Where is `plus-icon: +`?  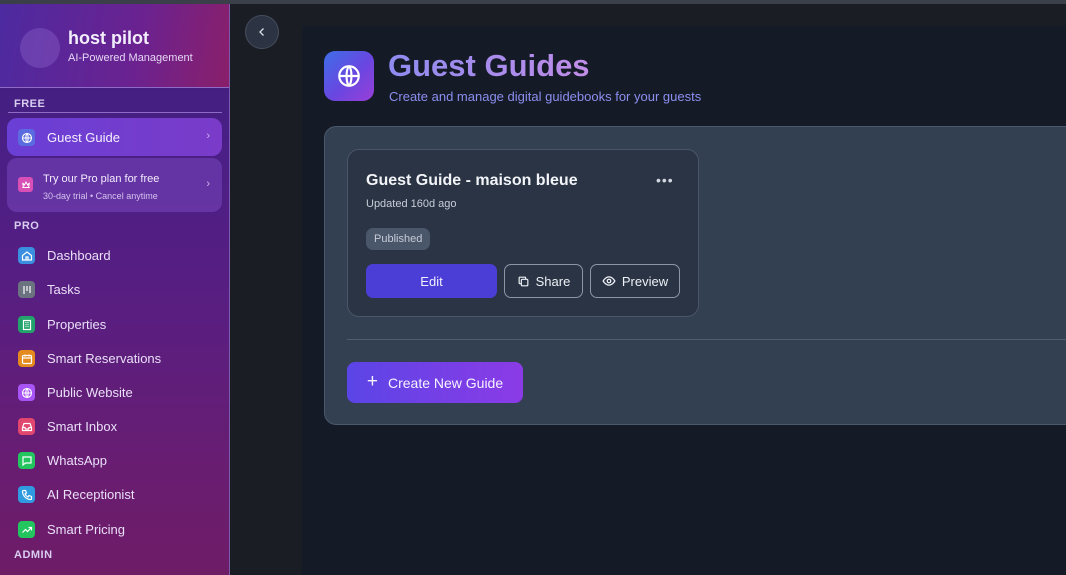 plus-icon: + is located at coordinates (372, 381).